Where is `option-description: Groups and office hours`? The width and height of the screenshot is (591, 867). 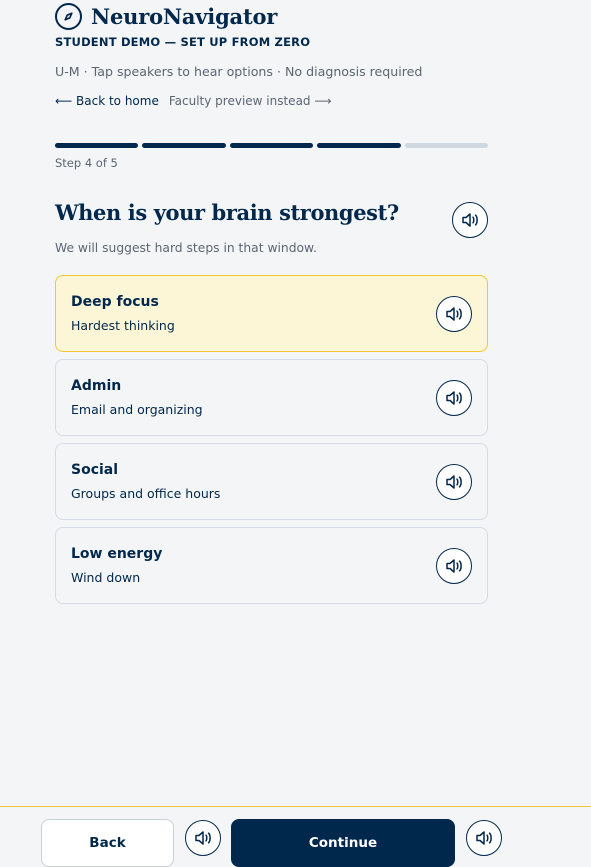
option-description: Groups and office hours is located at coordinates (146, 493).